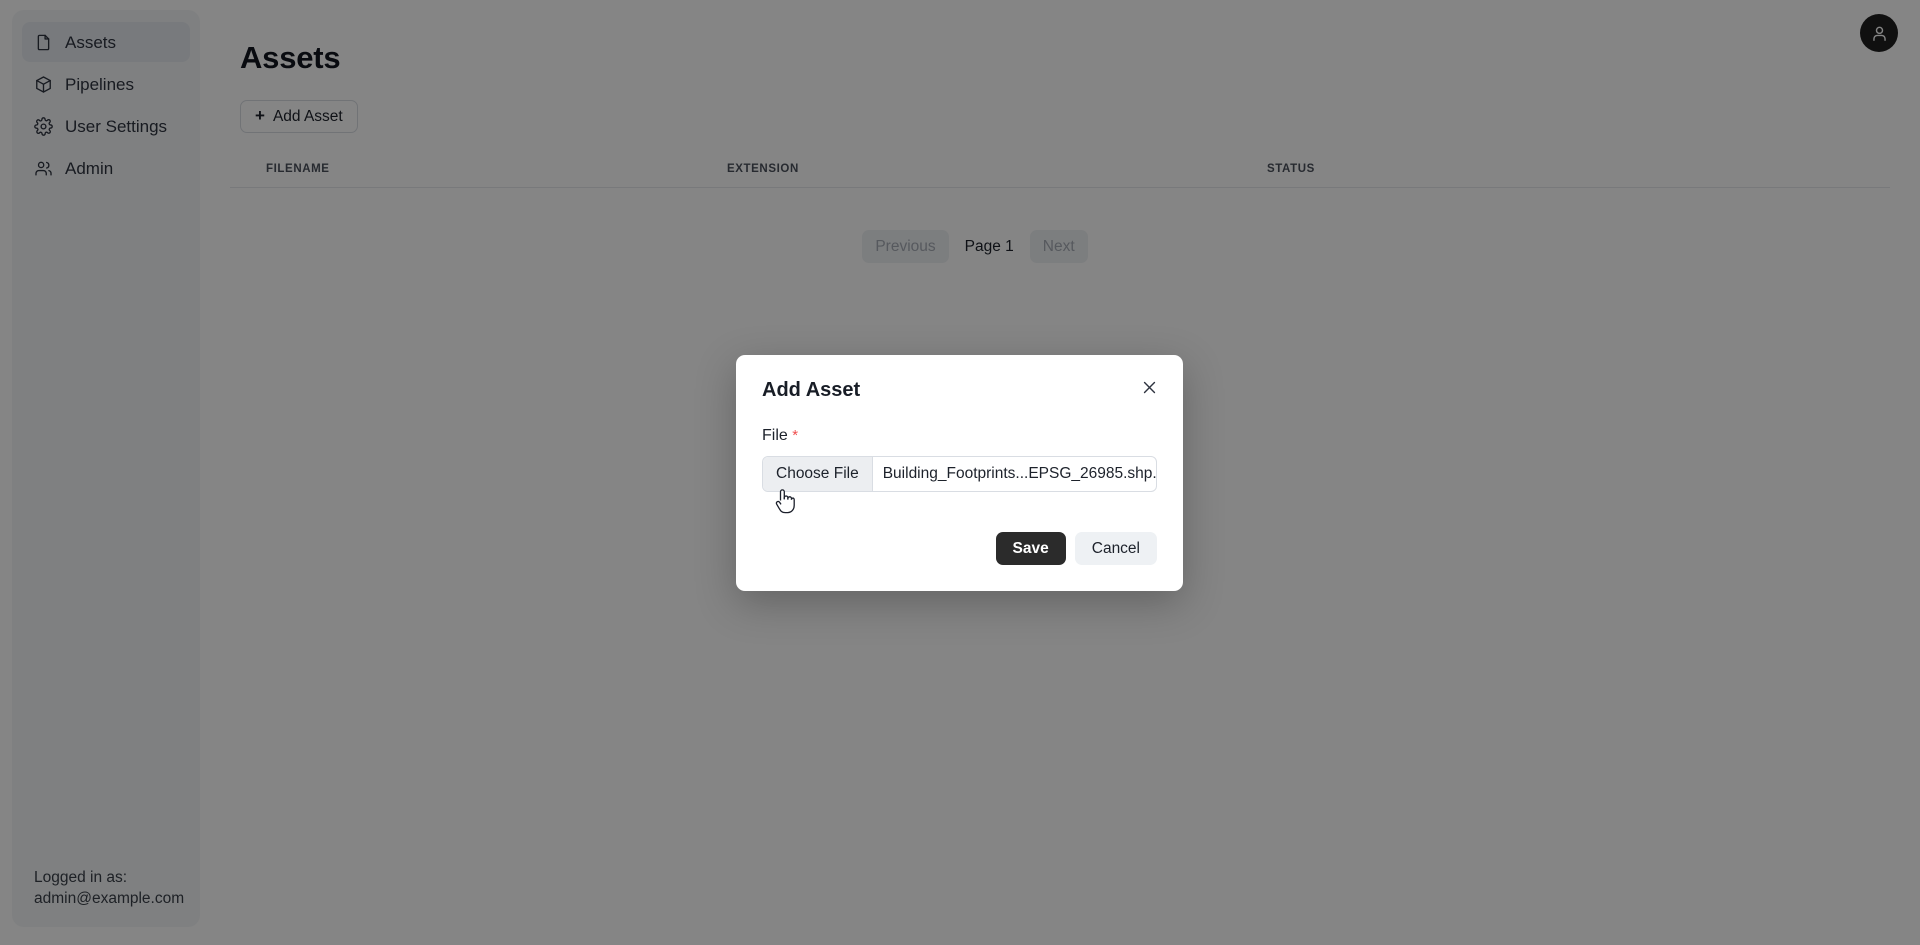 This screenshot has width=1920, height=945. What do you see at coordinates (811, 390) in the screenshot?
I see `modal-title: Add Asset` at bounding box center [811, 390].